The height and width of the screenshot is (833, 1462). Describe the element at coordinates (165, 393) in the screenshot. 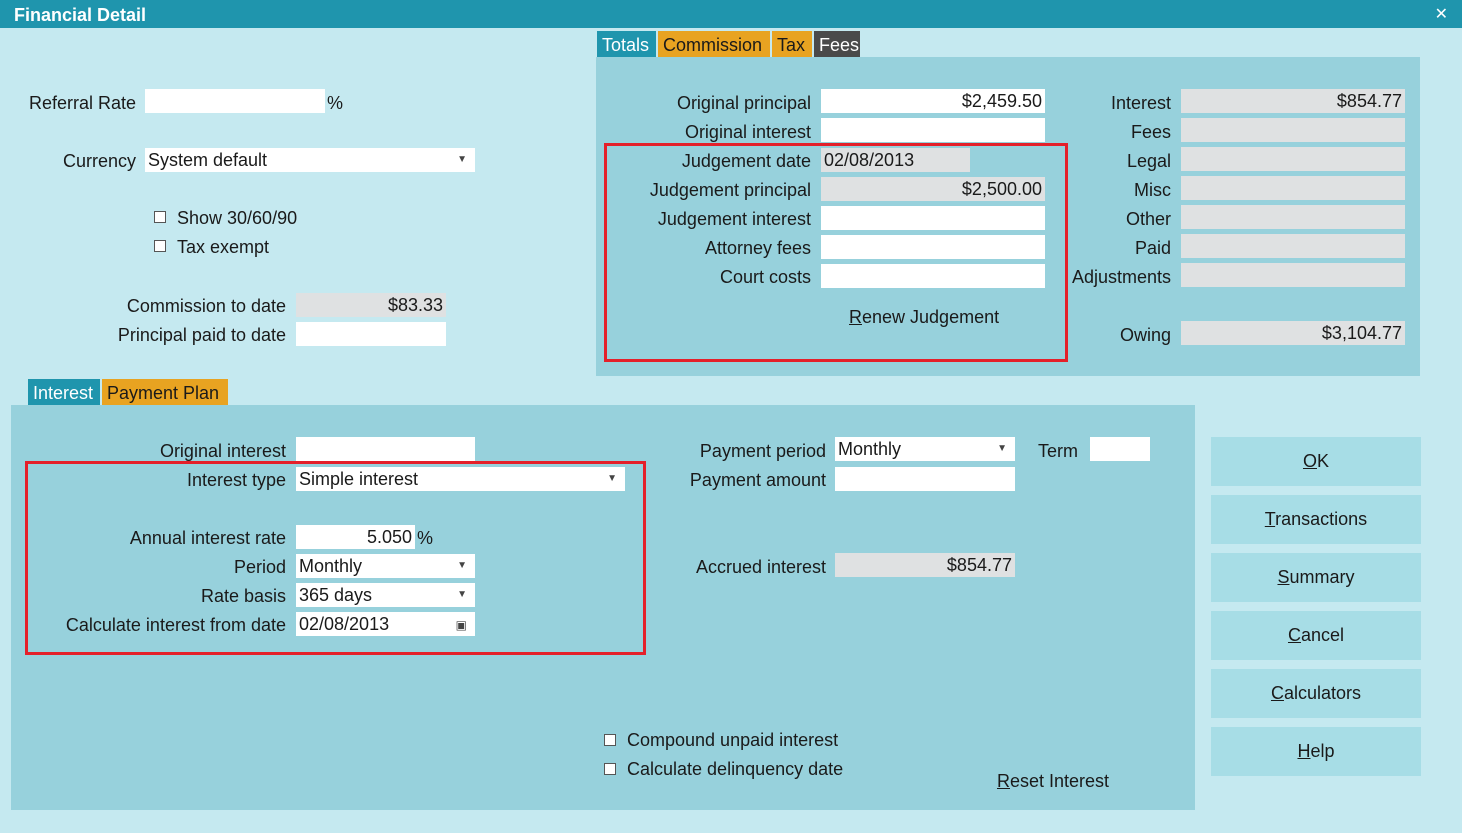

I see `tab-payment-plan: Payment Plan` at that location.